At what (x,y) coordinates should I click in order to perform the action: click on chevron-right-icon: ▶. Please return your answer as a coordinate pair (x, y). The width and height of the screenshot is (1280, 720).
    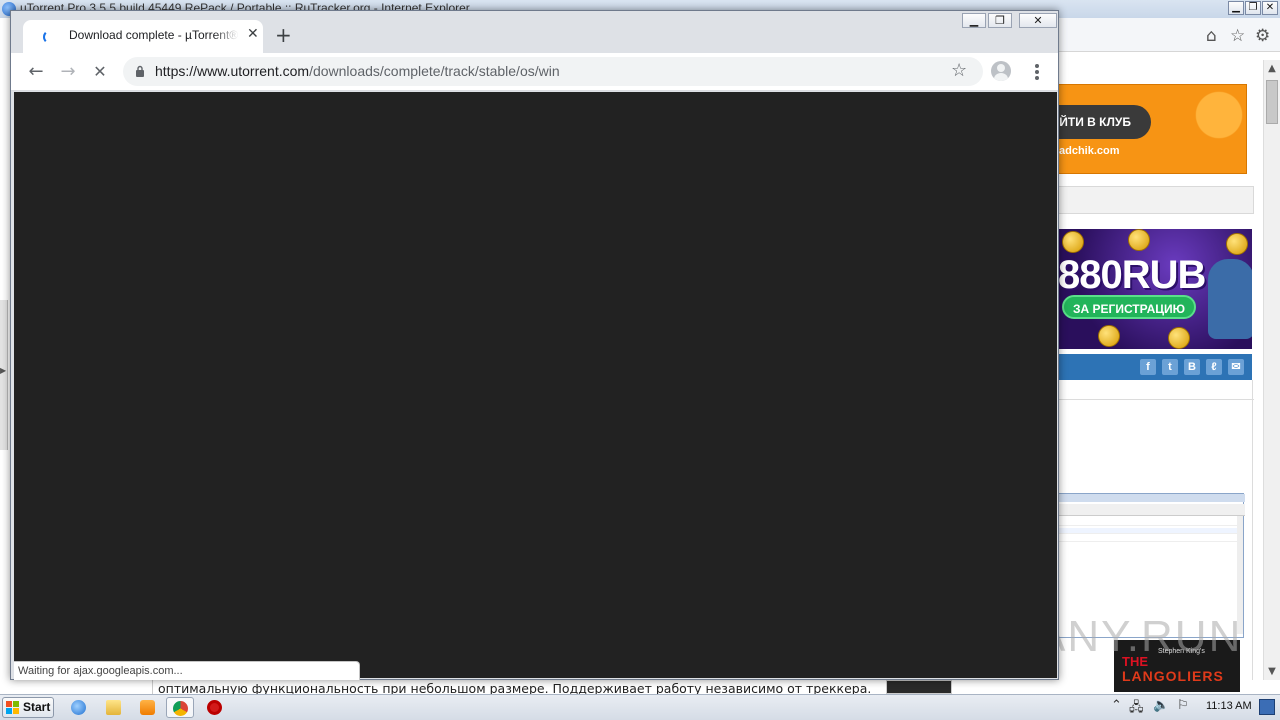
    Looking at the image, I should click on (3, 370).